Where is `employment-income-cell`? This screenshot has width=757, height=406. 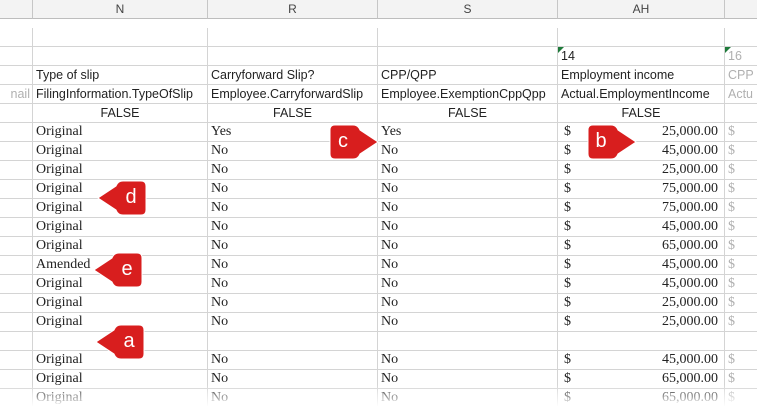 employment-income-cell is located at coordinates (641, 341).